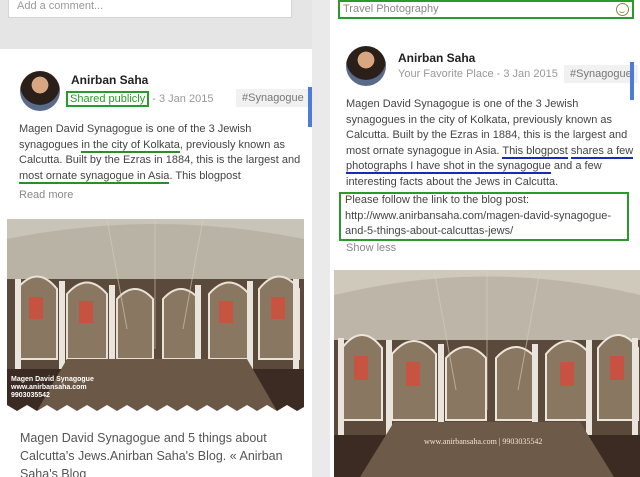 The height and width of the screenshot is (477, 640). Describe the element at coordinates (446, 74) in the screenshot. I see `collection-link: Your Favorite Place` at that location.